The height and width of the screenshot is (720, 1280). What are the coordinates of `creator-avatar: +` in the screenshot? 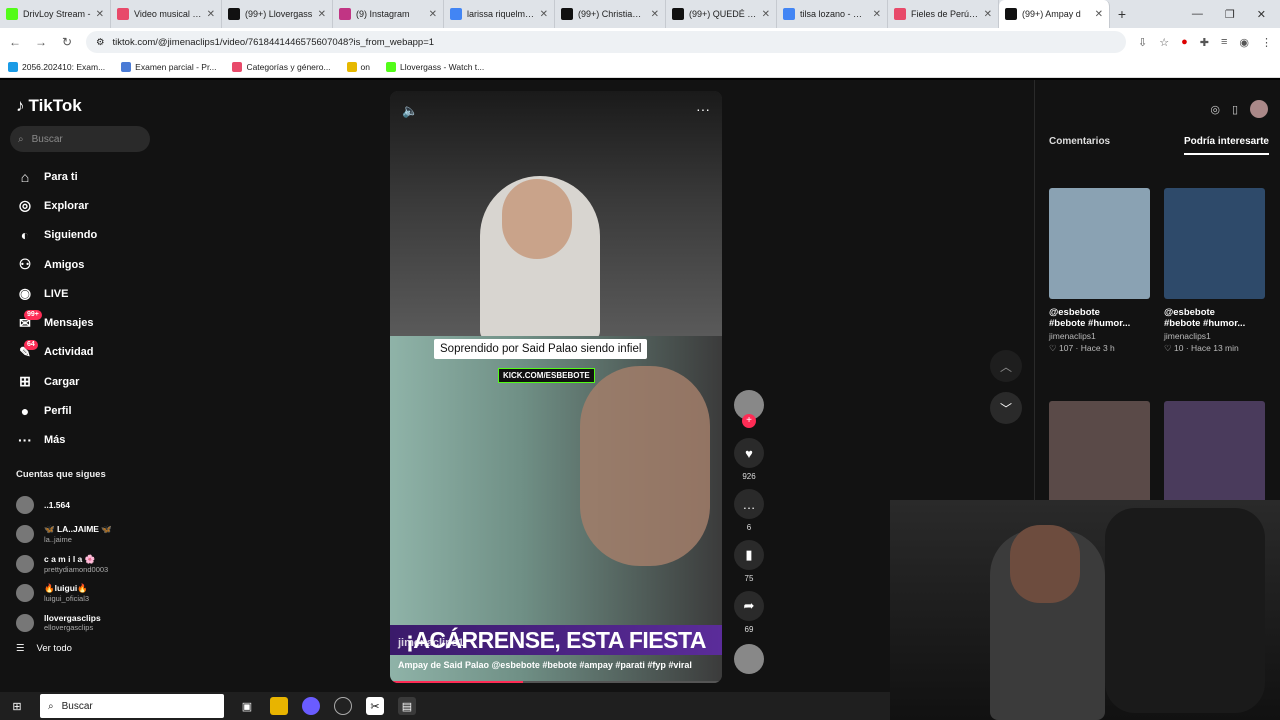 It's located at (749, 409).